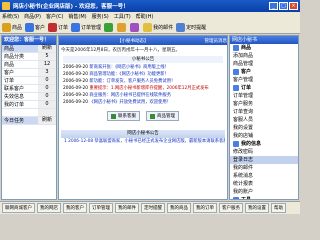 Image resolution: width=320 pixels, height=240 pixels. I want to click on announcement-title: 网店小秘书公告, so click(143, 134).